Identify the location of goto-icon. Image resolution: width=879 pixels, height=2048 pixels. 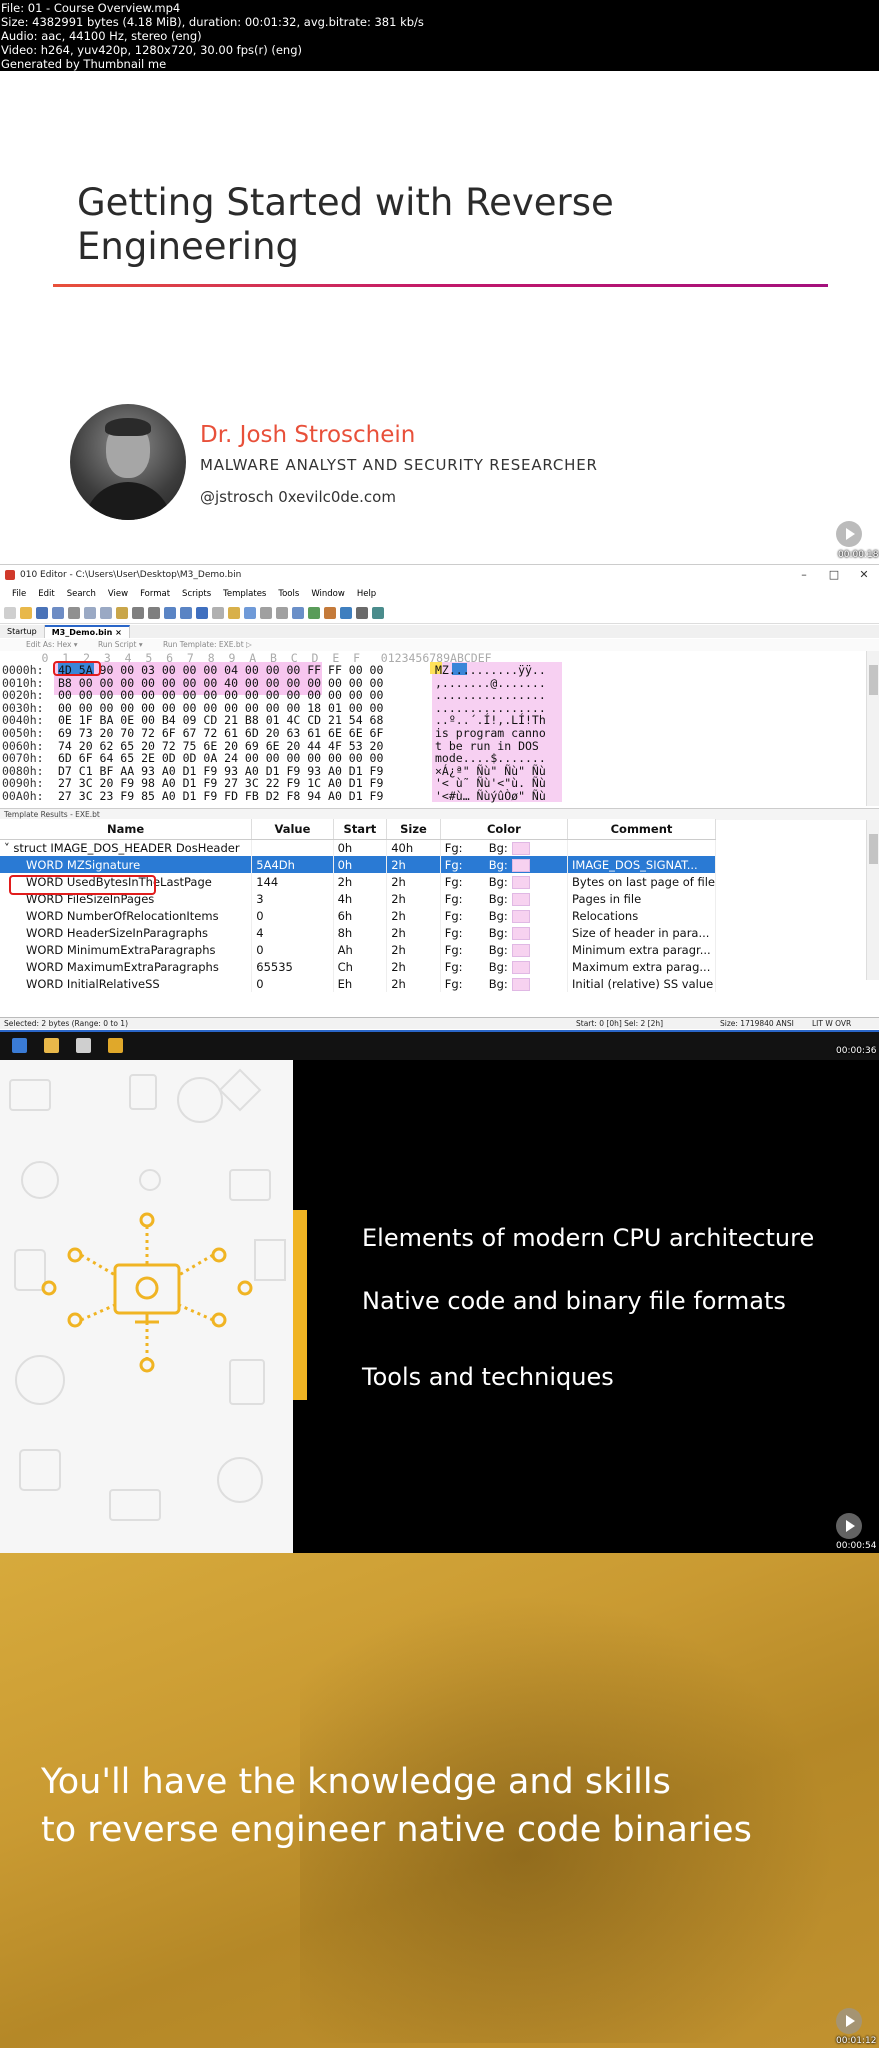
(202, 612).